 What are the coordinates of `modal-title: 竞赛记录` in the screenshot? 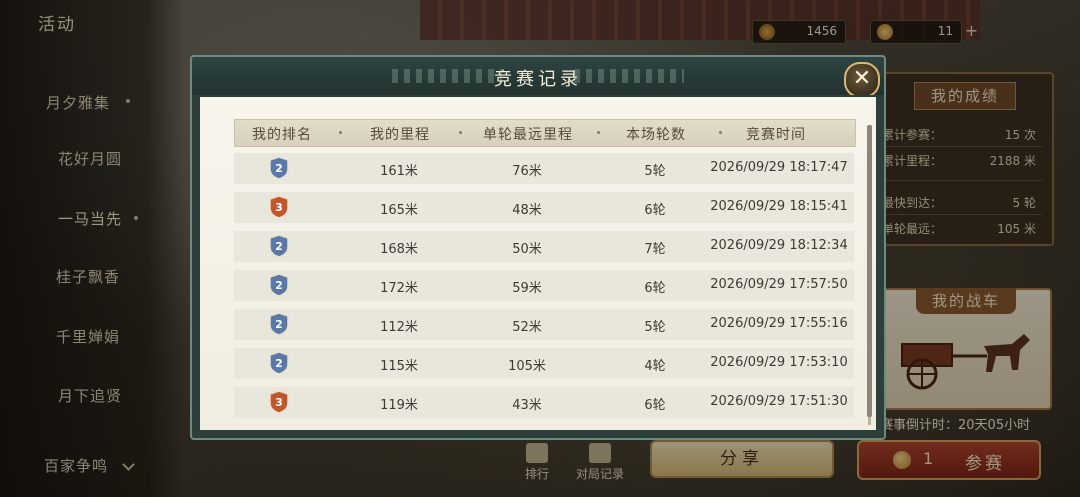 It's located at (538, 79).